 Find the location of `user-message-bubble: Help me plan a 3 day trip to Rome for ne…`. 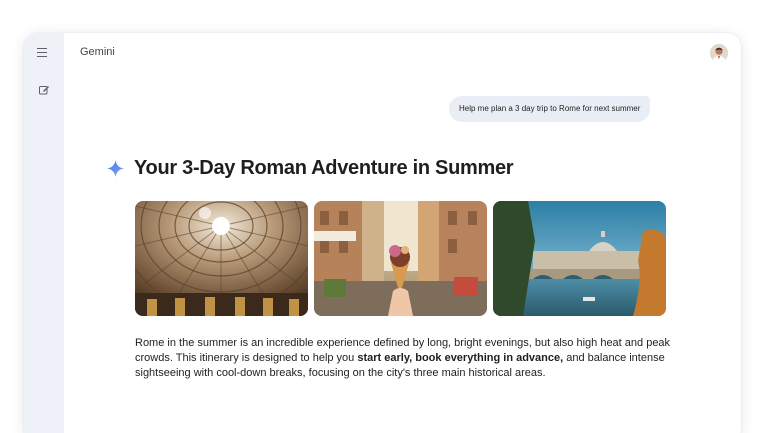

user-message-bubble: Help me plan a 3 day trip to Rome for ne… is located at coordinates (550, 109).